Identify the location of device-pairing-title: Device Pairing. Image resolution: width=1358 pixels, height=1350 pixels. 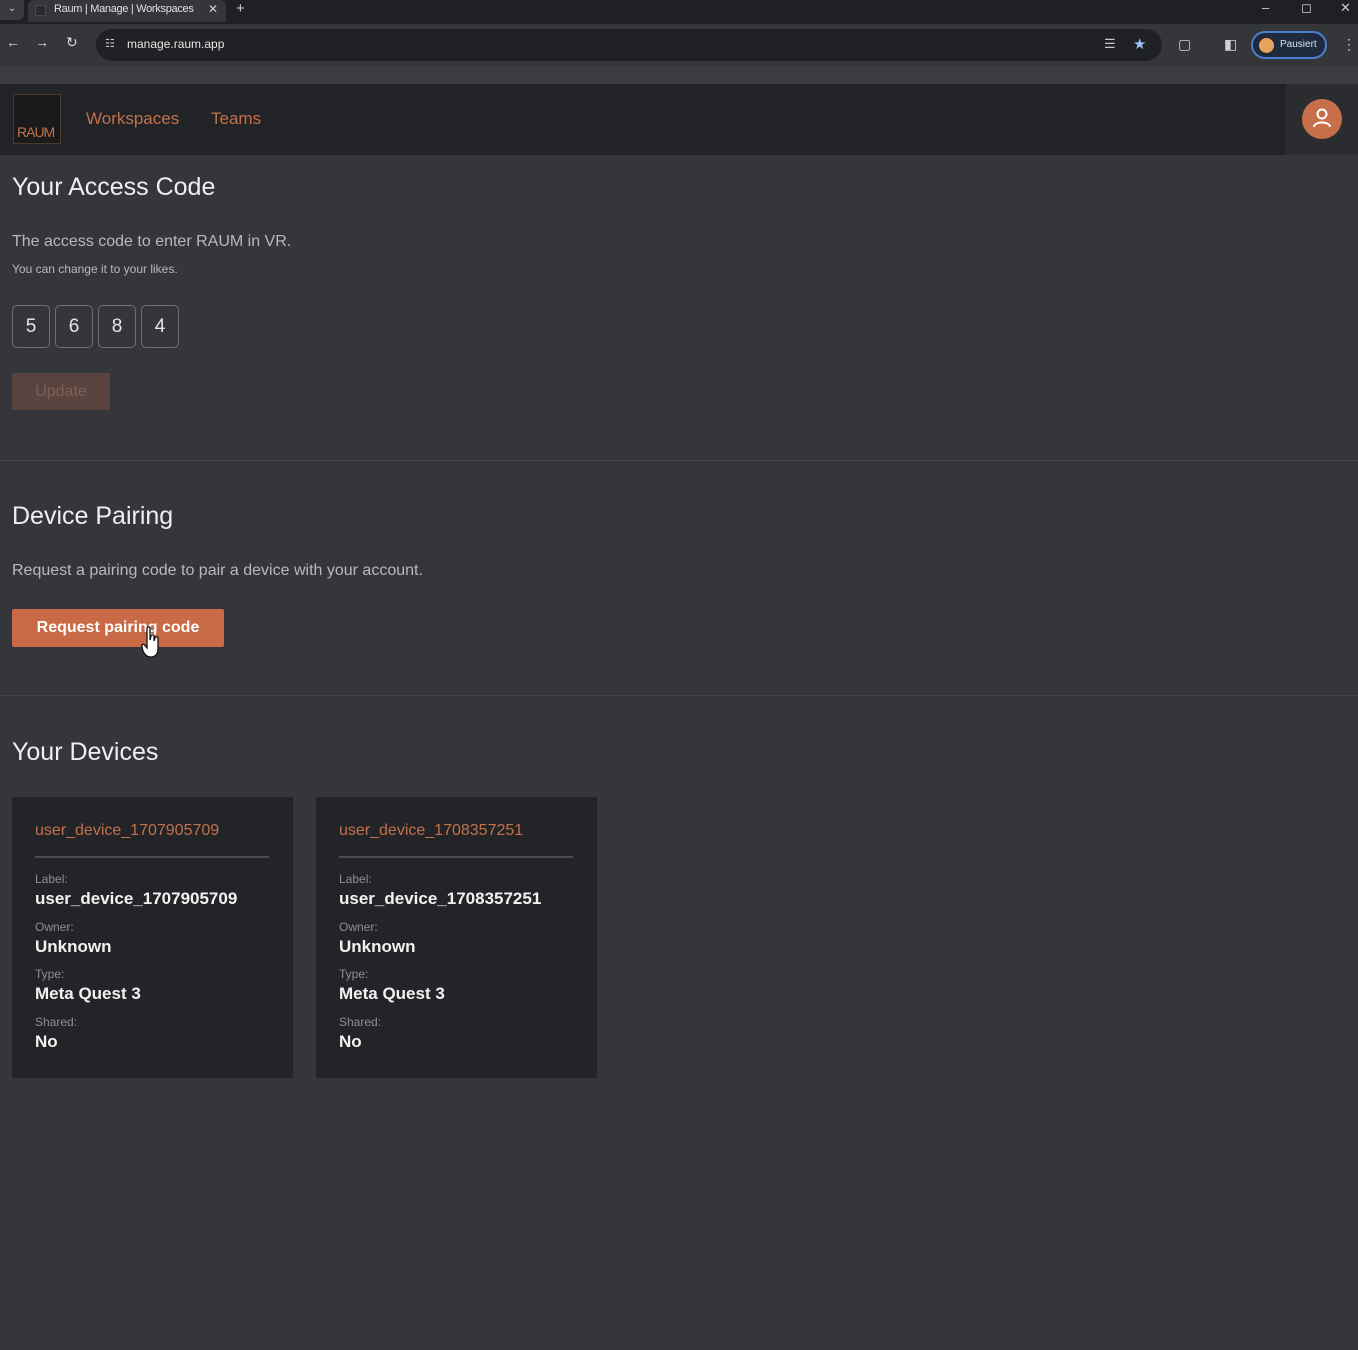
(93, 516).